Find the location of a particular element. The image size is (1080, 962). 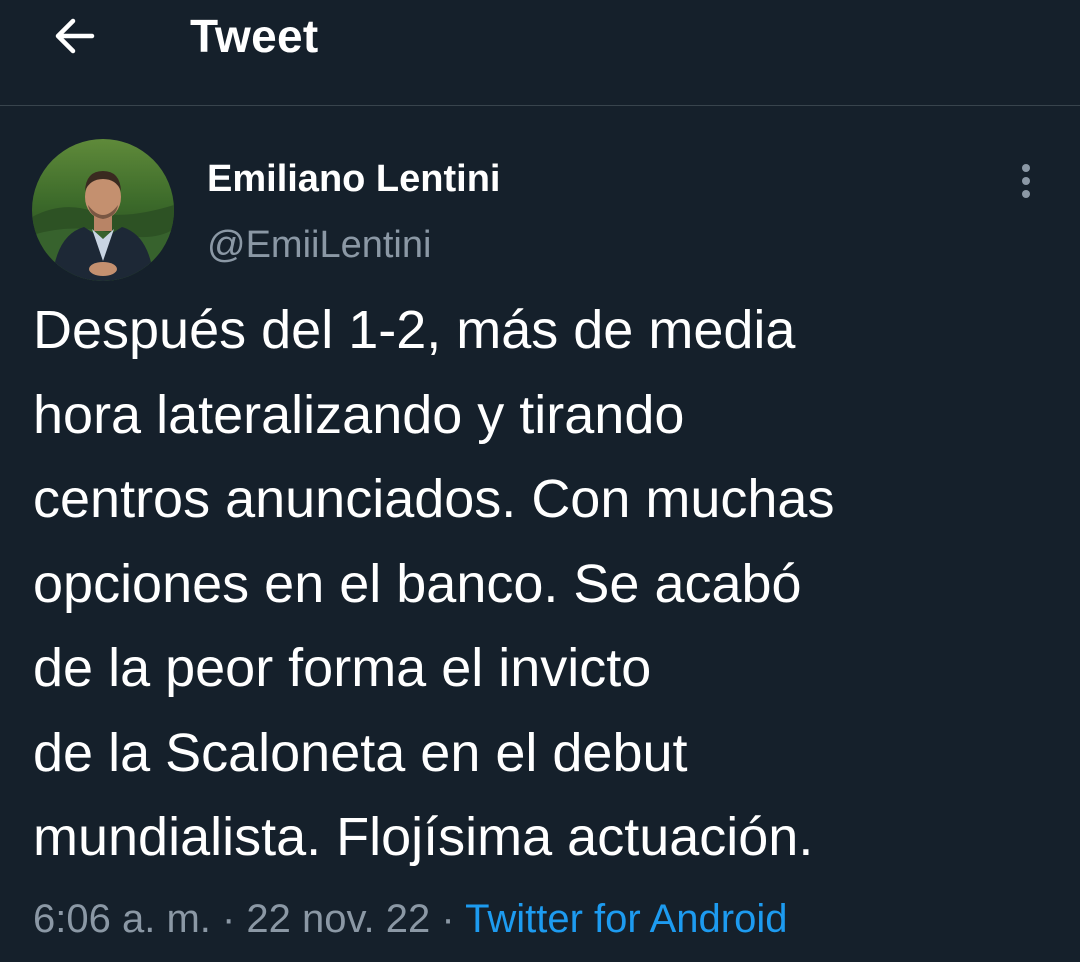

tweet-line: de la peor forma el invicto is located at coordinates (342, 668).